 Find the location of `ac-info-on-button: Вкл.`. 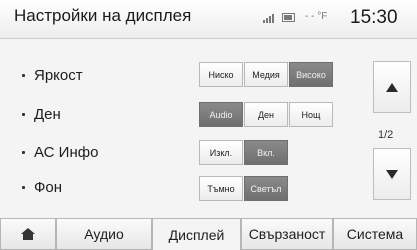

ac-info-on-button: Вкл. is located at coordinates (266, 152).